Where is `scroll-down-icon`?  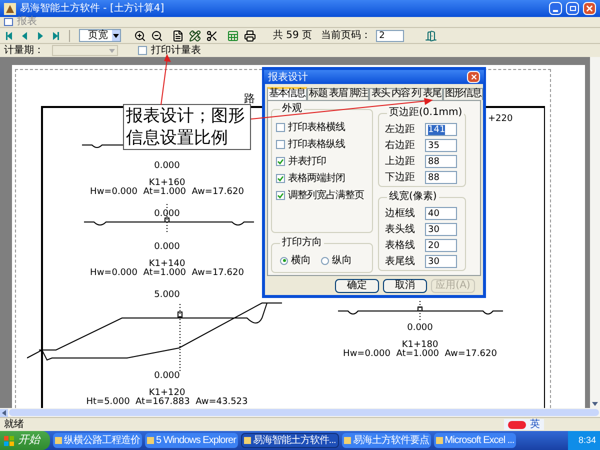
scroll-down-icon is located at coordinates (595, 404).